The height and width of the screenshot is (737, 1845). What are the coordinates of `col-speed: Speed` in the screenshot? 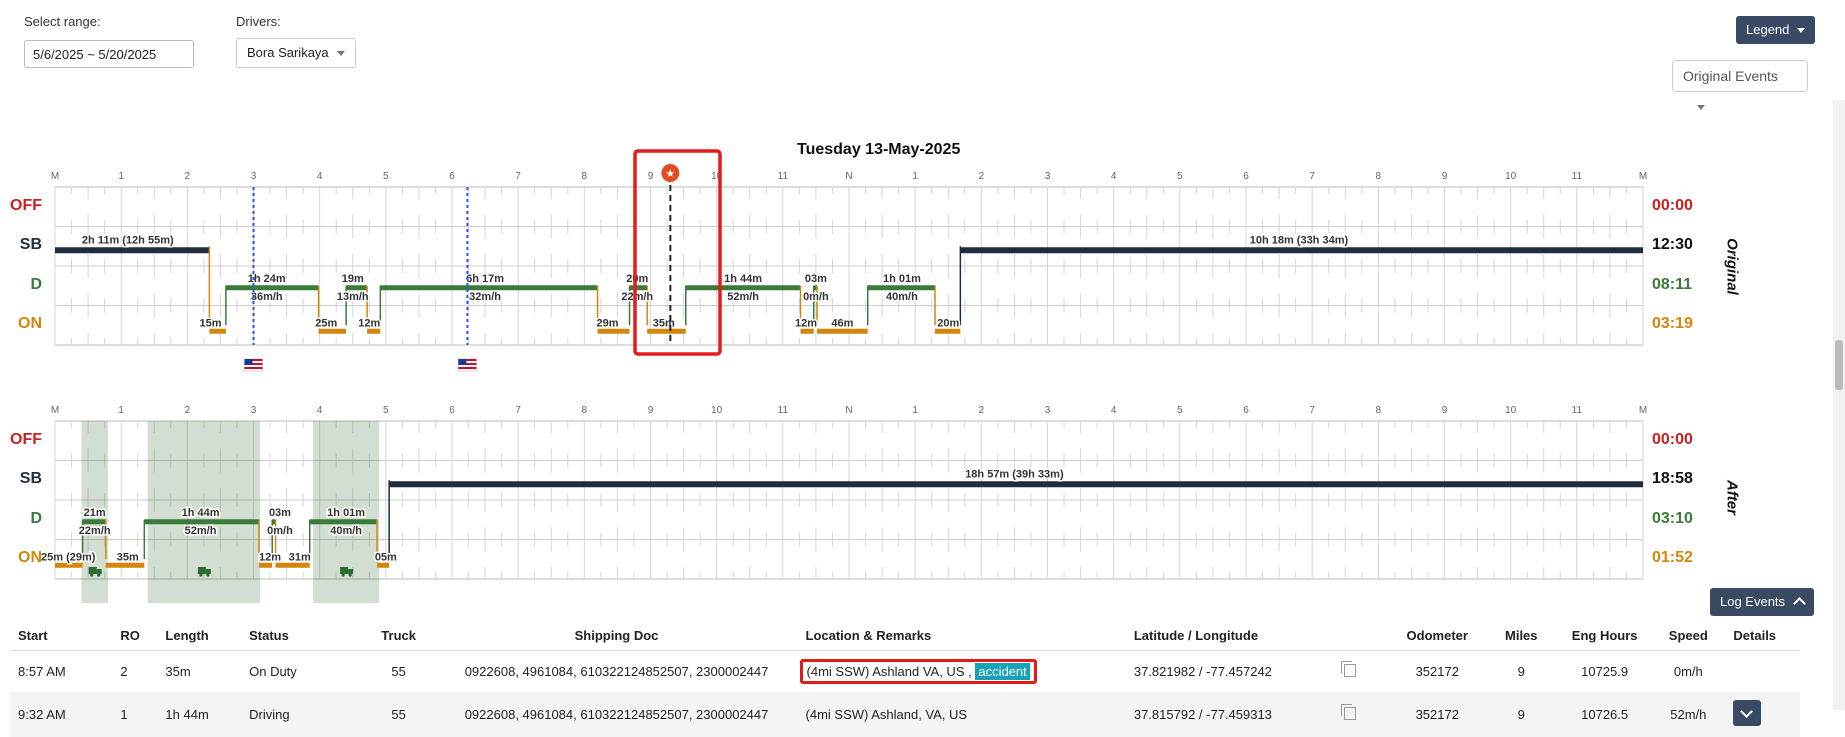 It's located at (1688, 635).